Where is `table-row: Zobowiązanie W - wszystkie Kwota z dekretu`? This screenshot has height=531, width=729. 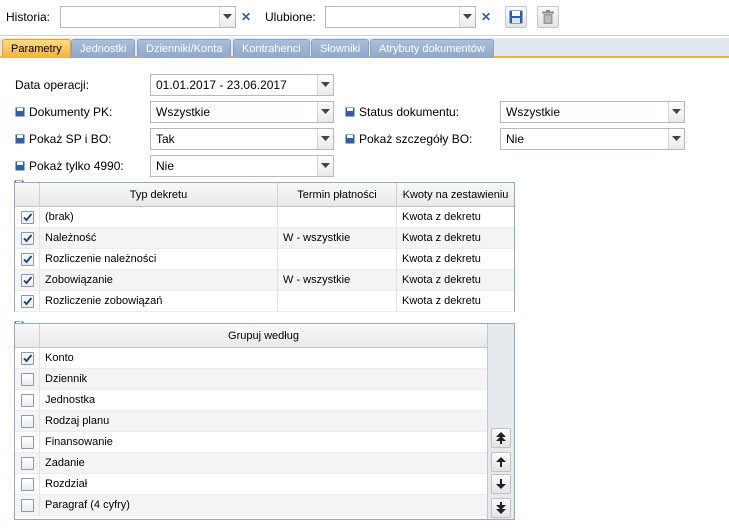
table-row: Zobowiązanie W - wszystkie Kwota z dekretu is located at coordinates (264, 280).